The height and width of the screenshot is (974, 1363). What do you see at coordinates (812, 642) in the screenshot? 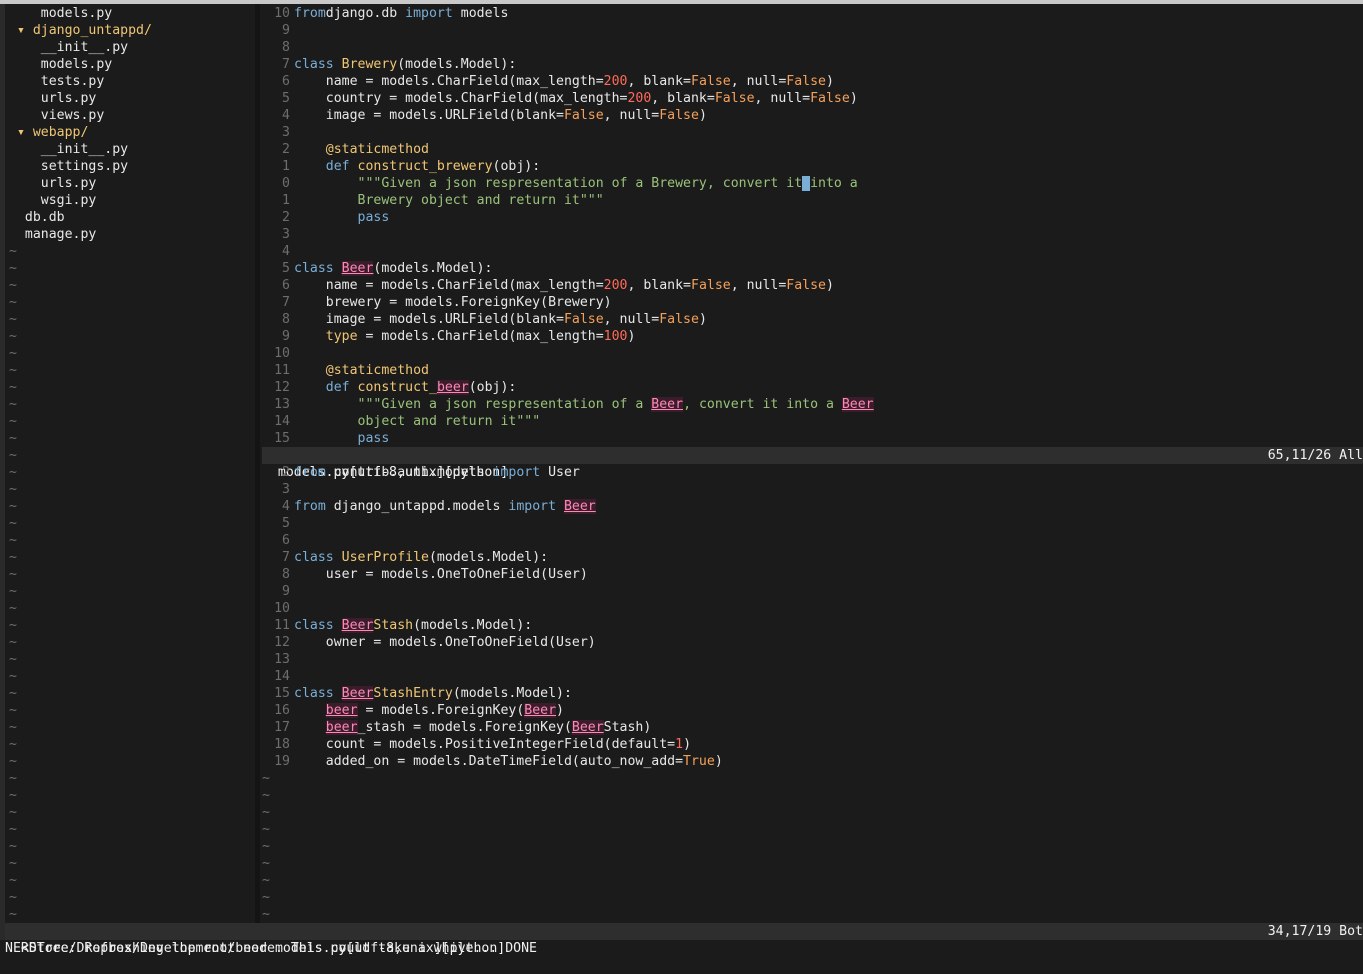
I see `code-line: 12 owner = models.OneToOneField(User)` at bounding box center [812, 642].